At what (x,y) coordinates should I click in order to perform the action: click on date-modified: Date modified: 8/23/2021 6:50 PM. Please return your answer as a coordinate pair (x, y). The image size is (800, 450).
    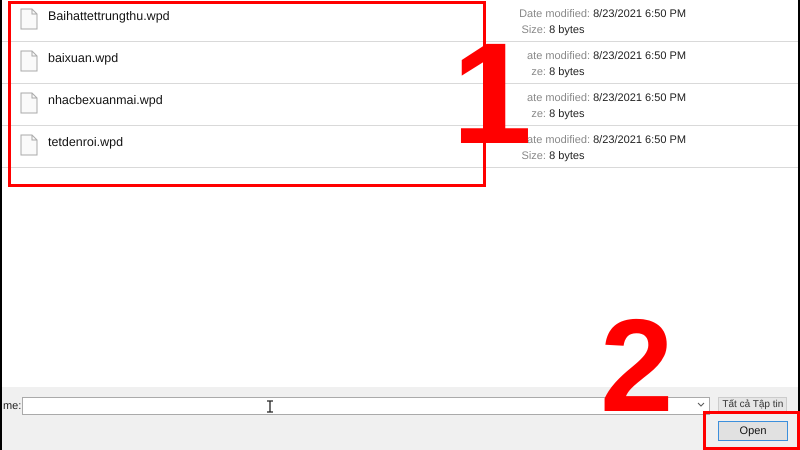
    Looking at the image, I should click on (602, 14).